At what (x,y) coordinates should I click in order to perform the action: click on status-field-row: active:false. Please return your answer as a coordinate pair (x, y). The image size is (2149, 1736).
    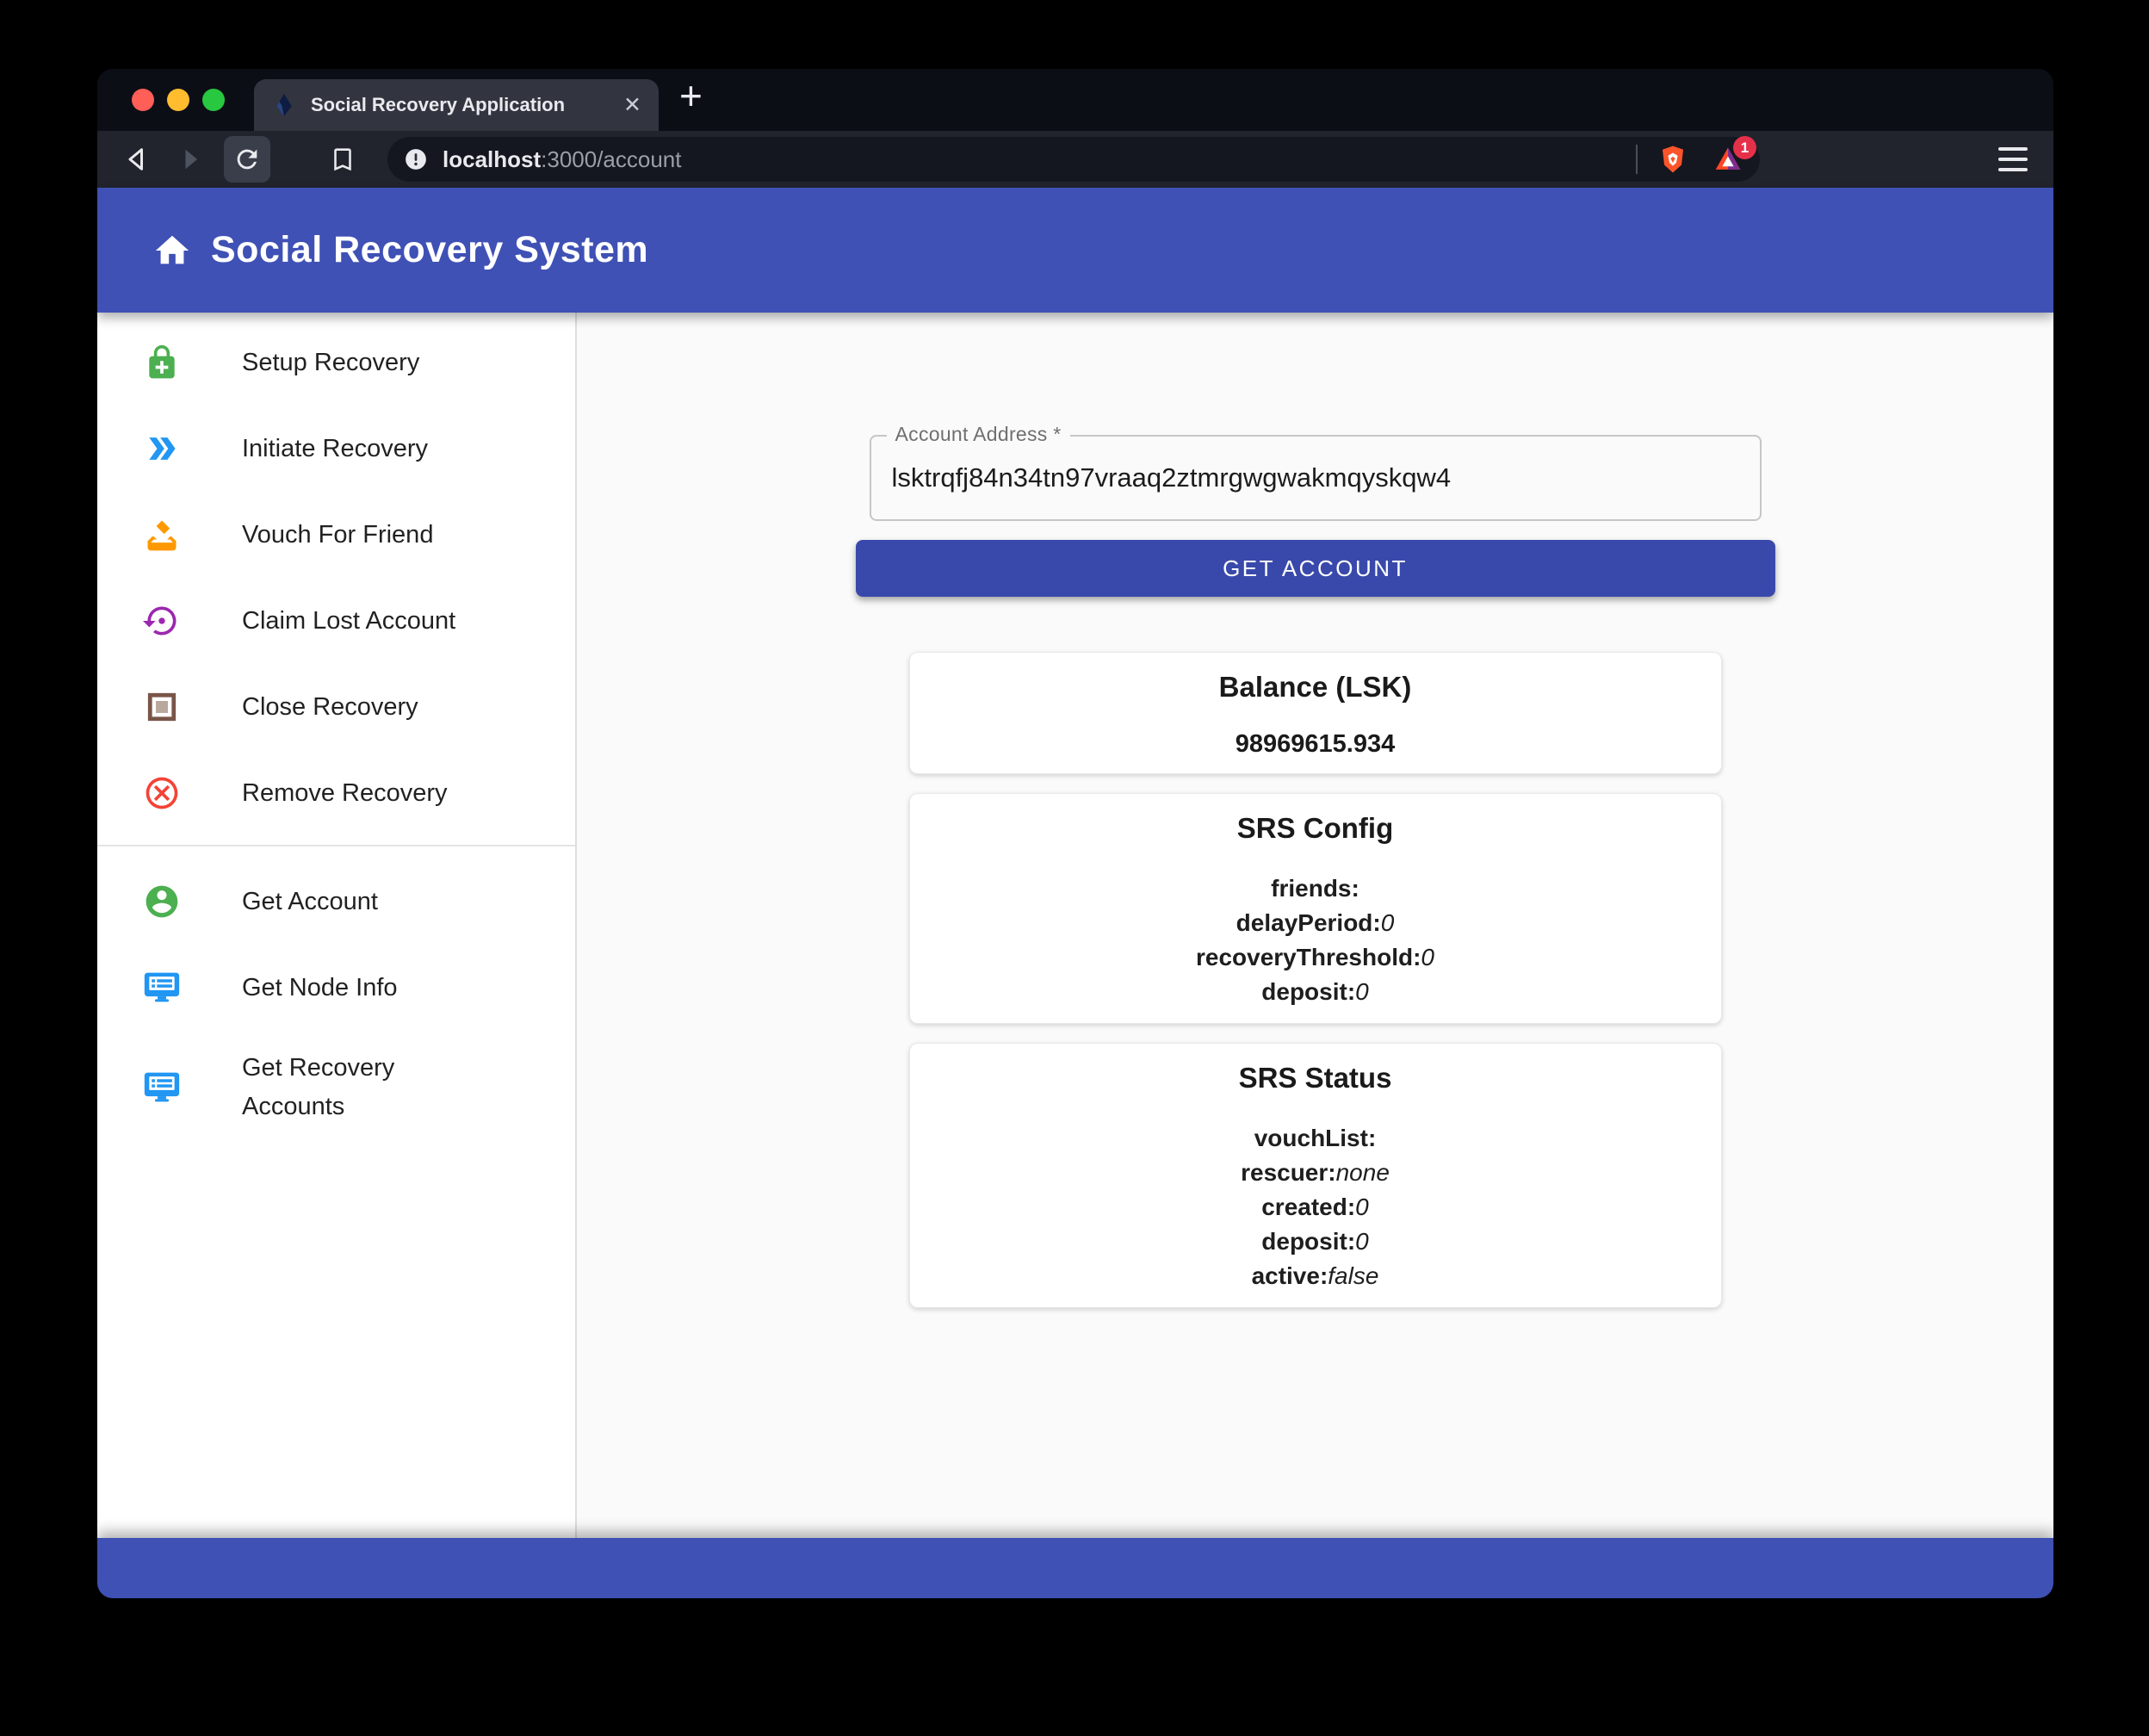
    Looking at the image, I should click on (1315, 1276).